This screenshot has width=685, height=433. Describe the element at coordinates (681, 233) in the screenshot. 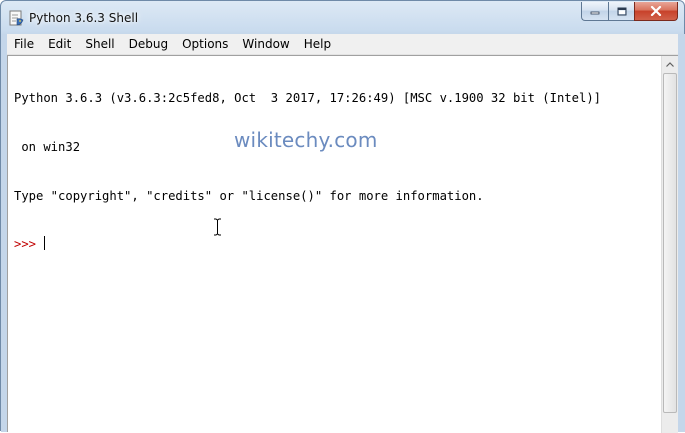

I see `window-frame-right` at that location.